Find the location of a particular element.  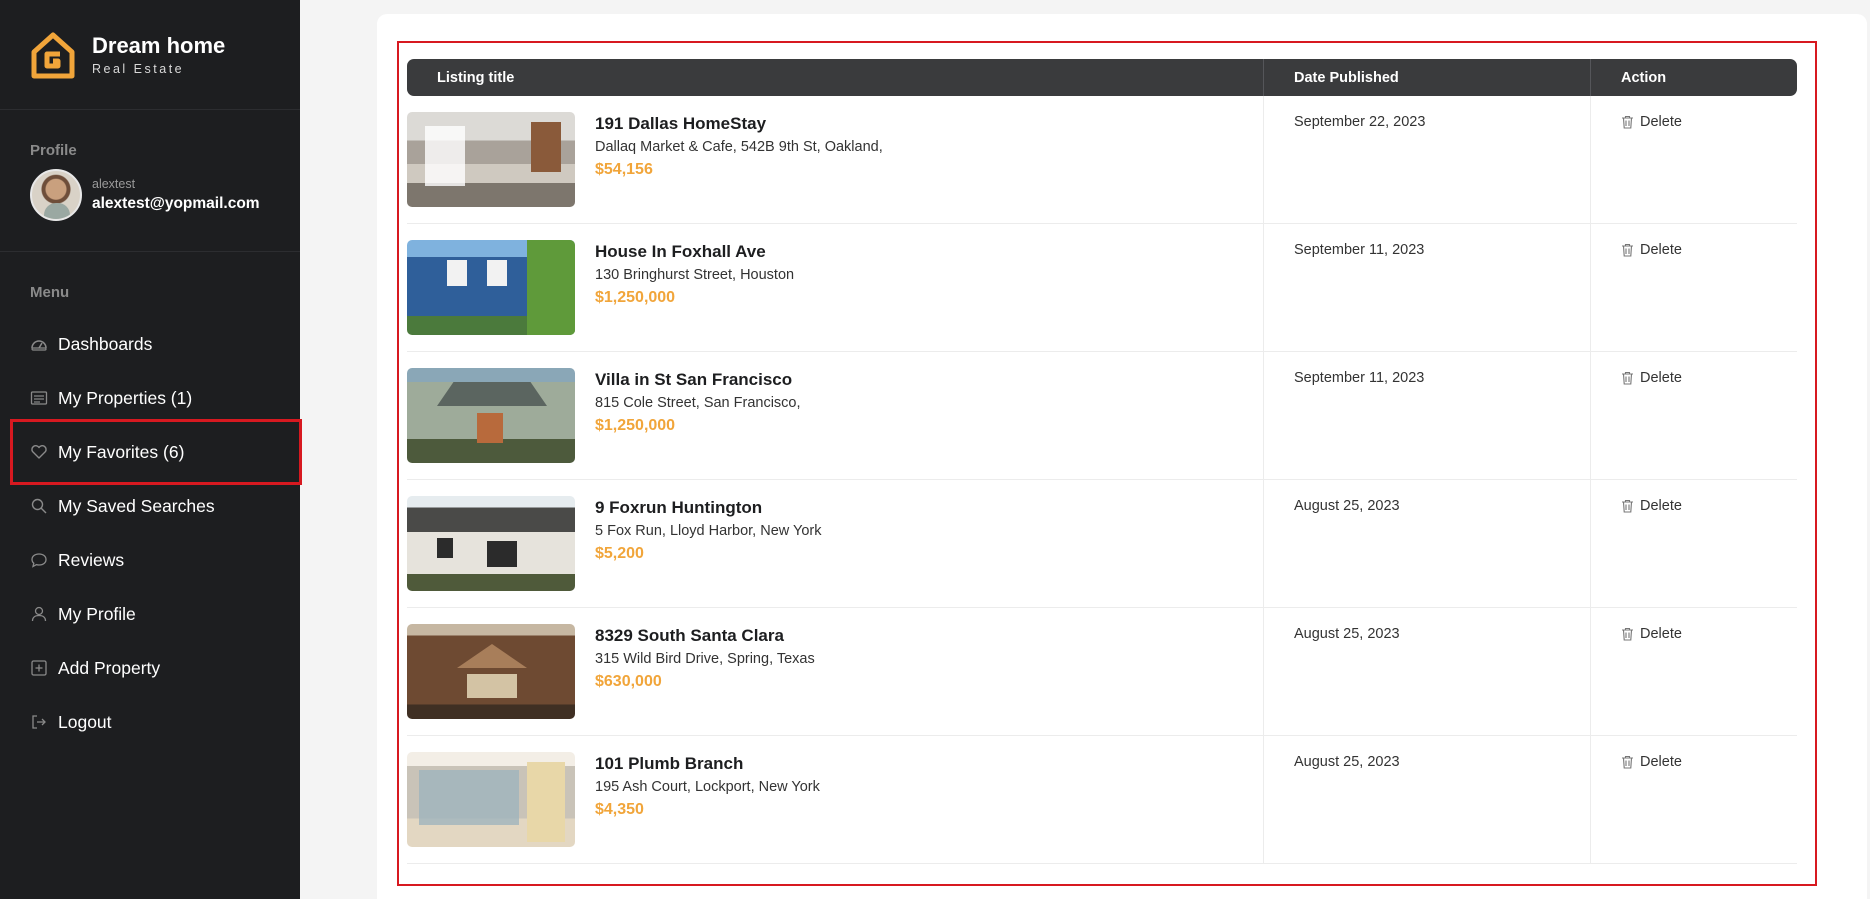

sidebar-item-reviews: Reviews is located at coordinates (150, 560).